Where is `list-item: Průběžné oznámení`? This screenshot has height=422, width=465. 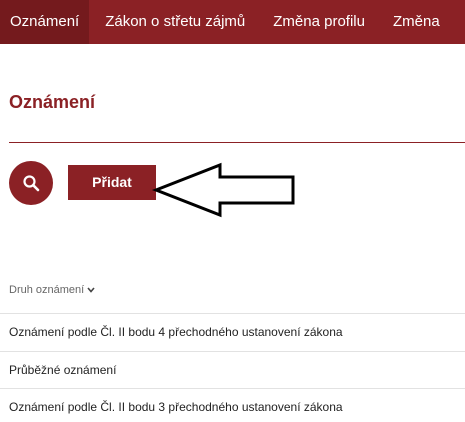 list-item: Průběžné oznámení is located at coordinates (232, 370).